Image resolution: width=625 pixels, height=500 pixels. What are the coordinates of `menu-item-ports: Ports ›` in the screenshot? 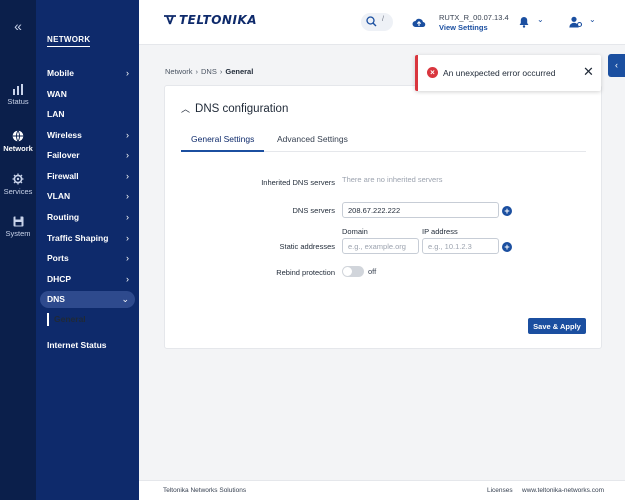 It's located at (87, 258).